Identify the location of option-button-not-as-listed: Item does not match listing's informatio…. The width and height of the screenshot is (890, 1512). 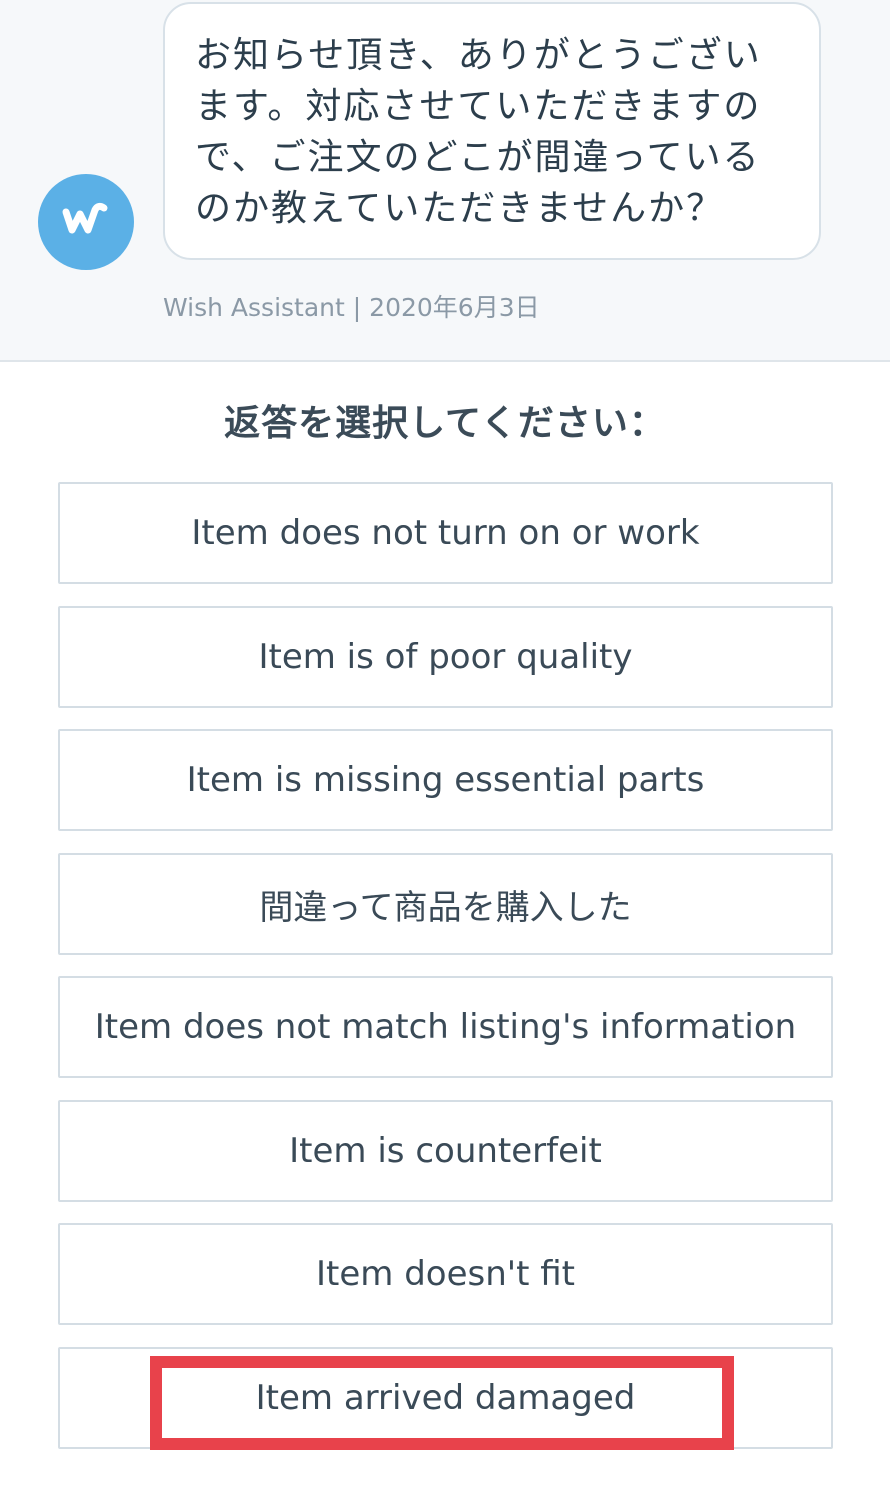
(445, 1027).